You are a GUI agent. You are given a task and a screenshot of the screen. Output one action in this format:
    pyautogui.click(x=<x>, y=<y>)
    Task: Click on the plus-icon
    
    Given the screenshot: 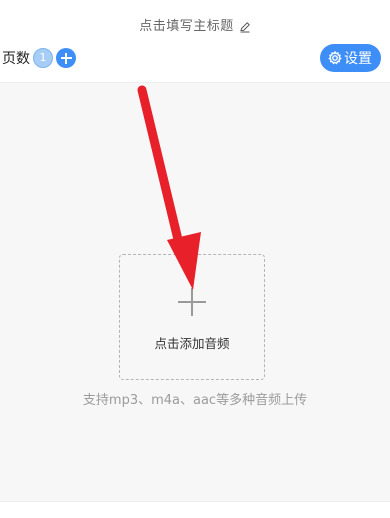 What is the action you would take?
    pyautogui.click(x=192, y=302)
    